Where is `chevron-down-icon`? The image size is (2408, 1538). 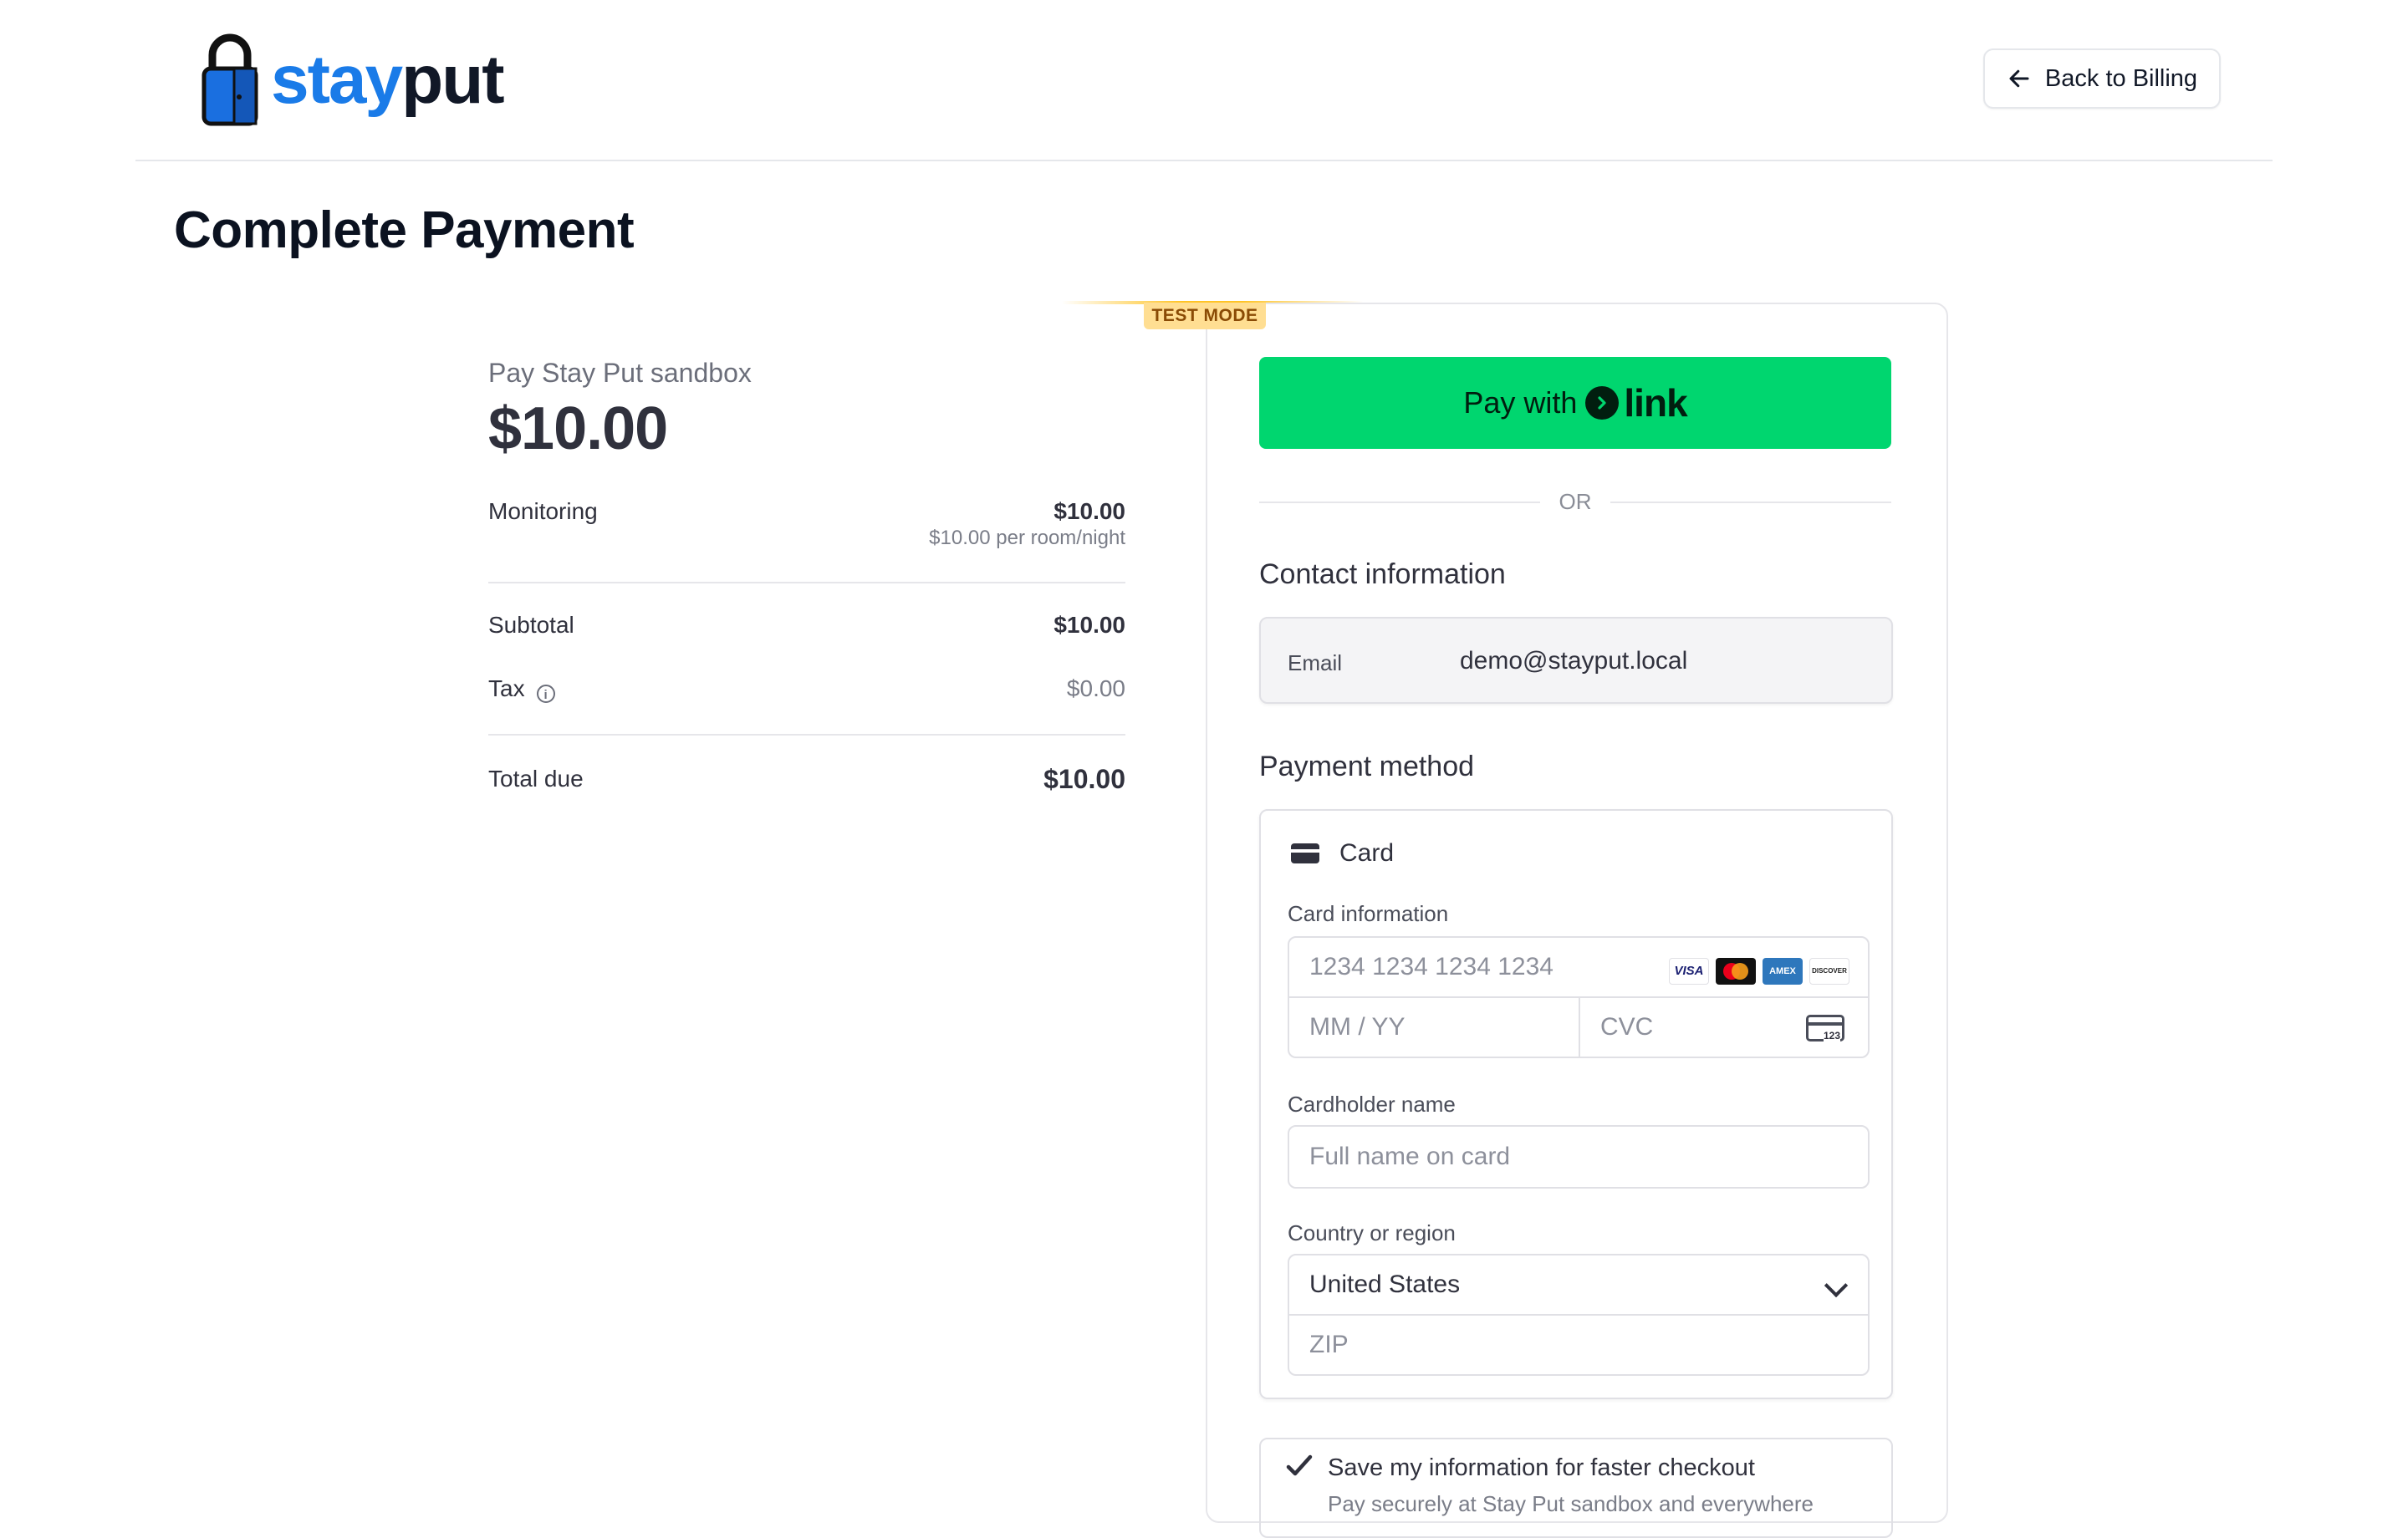 chevron-down-icon is located at coordinates (1836, 1286).